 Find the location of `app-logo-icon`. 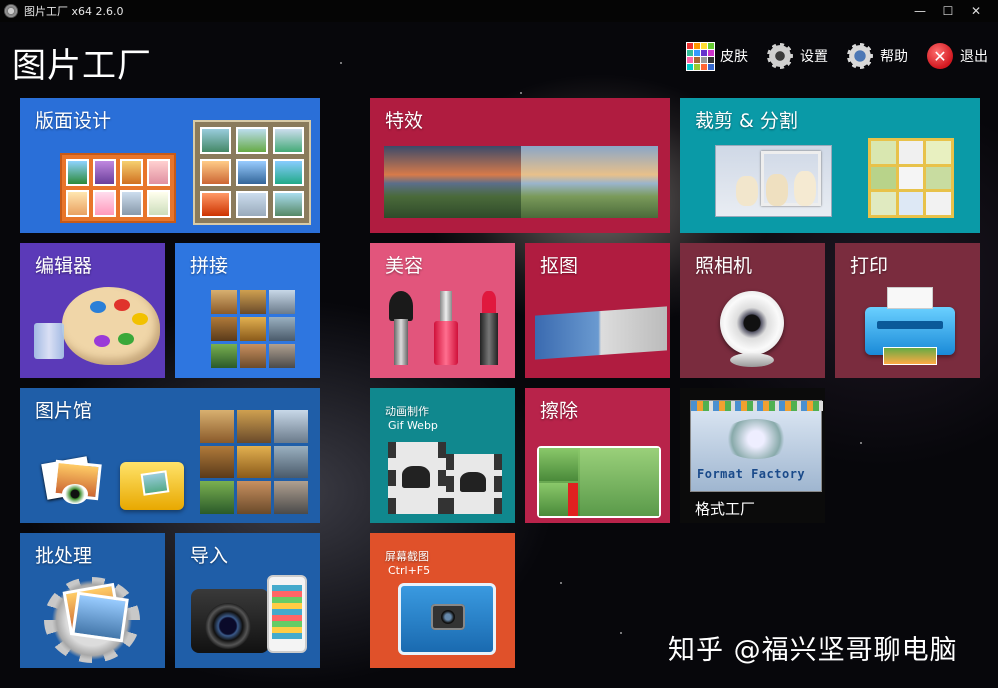

app-logo-icon is located at coordinates (11, 11).